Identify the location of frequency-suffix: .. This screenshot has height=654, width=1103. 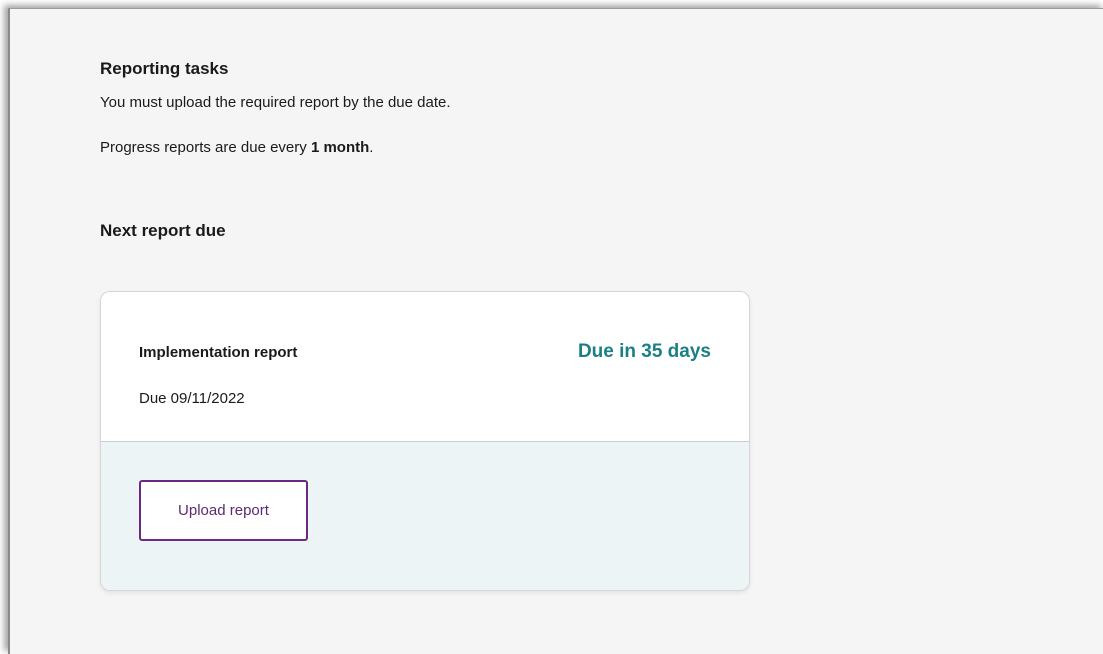
(371, 147).